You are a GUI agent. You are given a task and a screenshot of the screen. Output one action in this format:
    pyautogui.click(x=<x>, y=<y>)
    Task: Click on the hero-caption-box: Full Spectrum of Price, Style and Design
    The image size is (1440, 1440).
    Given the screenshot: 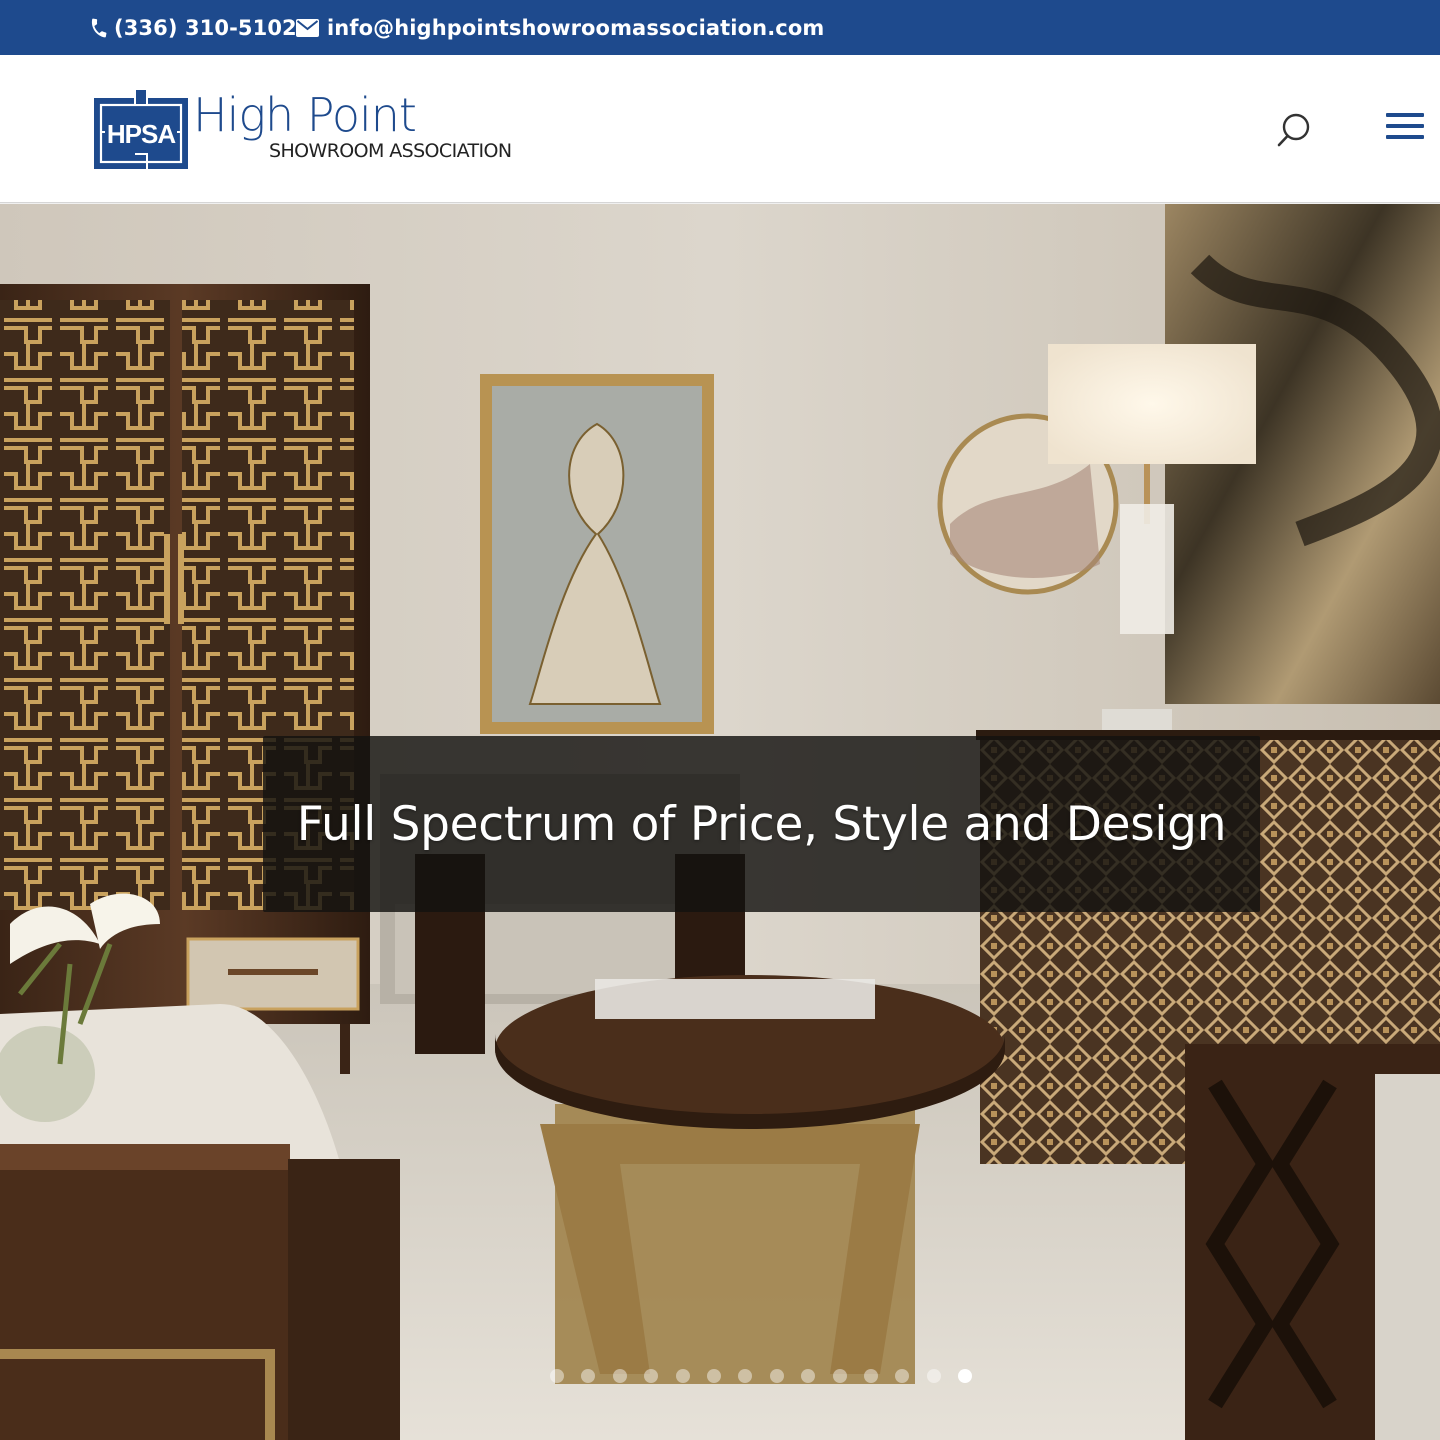 What is the action you would take?
    pyautogui.click(x=761, y=824)
    